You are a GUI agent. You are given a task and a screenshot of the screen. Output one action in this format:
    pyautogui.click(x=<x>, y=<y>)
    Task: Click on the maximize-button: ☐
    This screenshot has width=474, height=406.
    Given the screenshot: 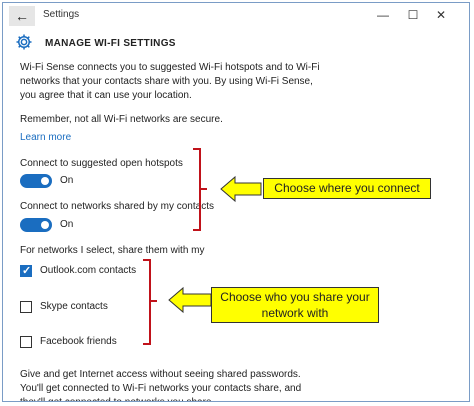 What is the action you would take?
    pyautogui.click(x=413, y=15)
    